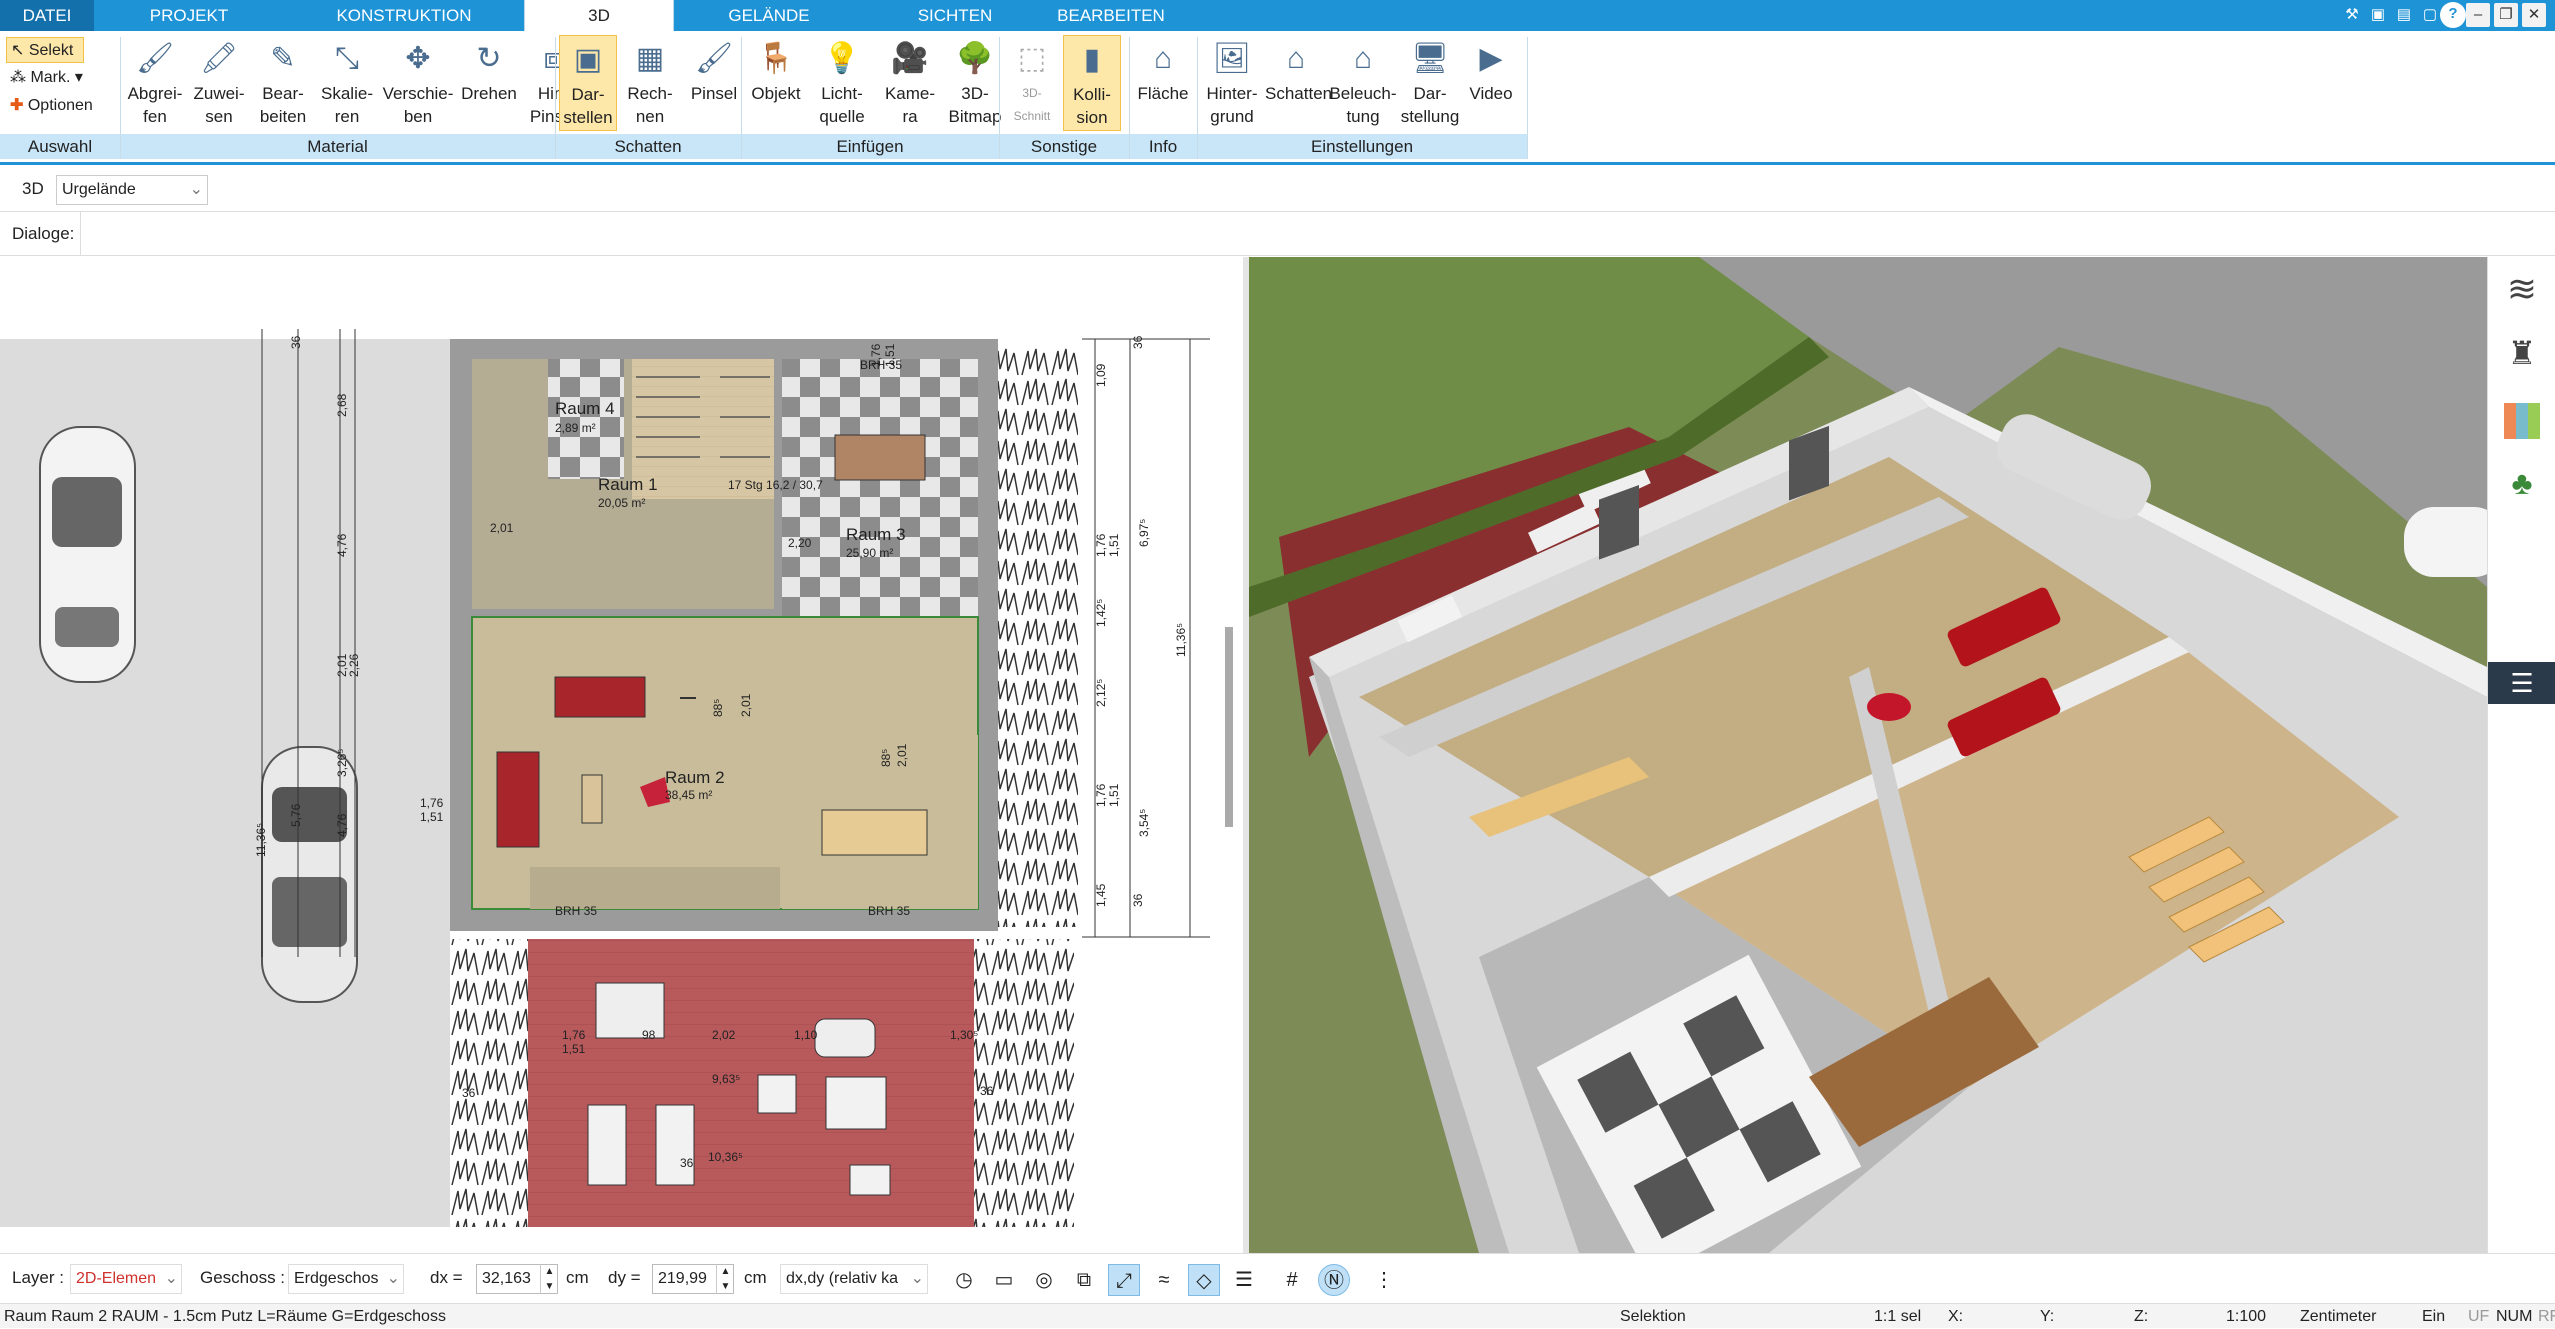 This screenshot has height=1329, width=2555. What do you see at coordinates (1084, 1280) in the screenshot?
I see `layers-small-icon: ⧉` at bounding box center [1084, 1280].